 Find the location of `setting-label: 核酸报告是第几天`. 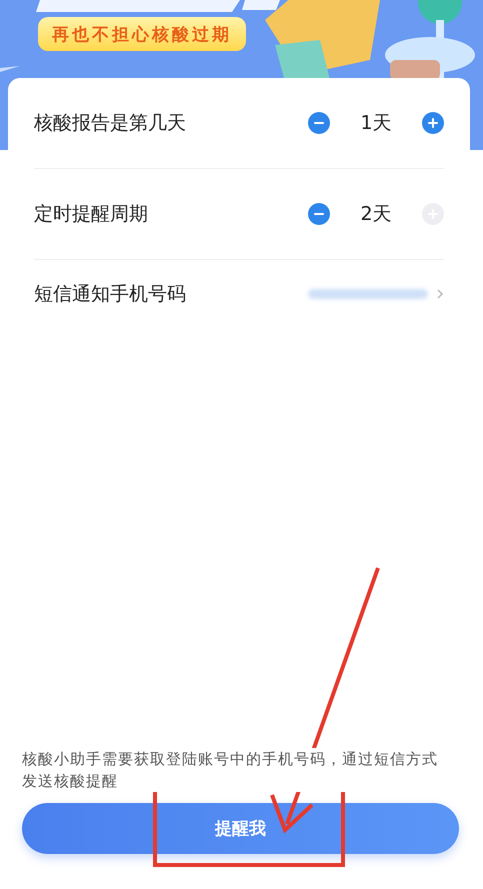

setting-label: 核酸报告是第几天 is located at coordinates (110, 123).